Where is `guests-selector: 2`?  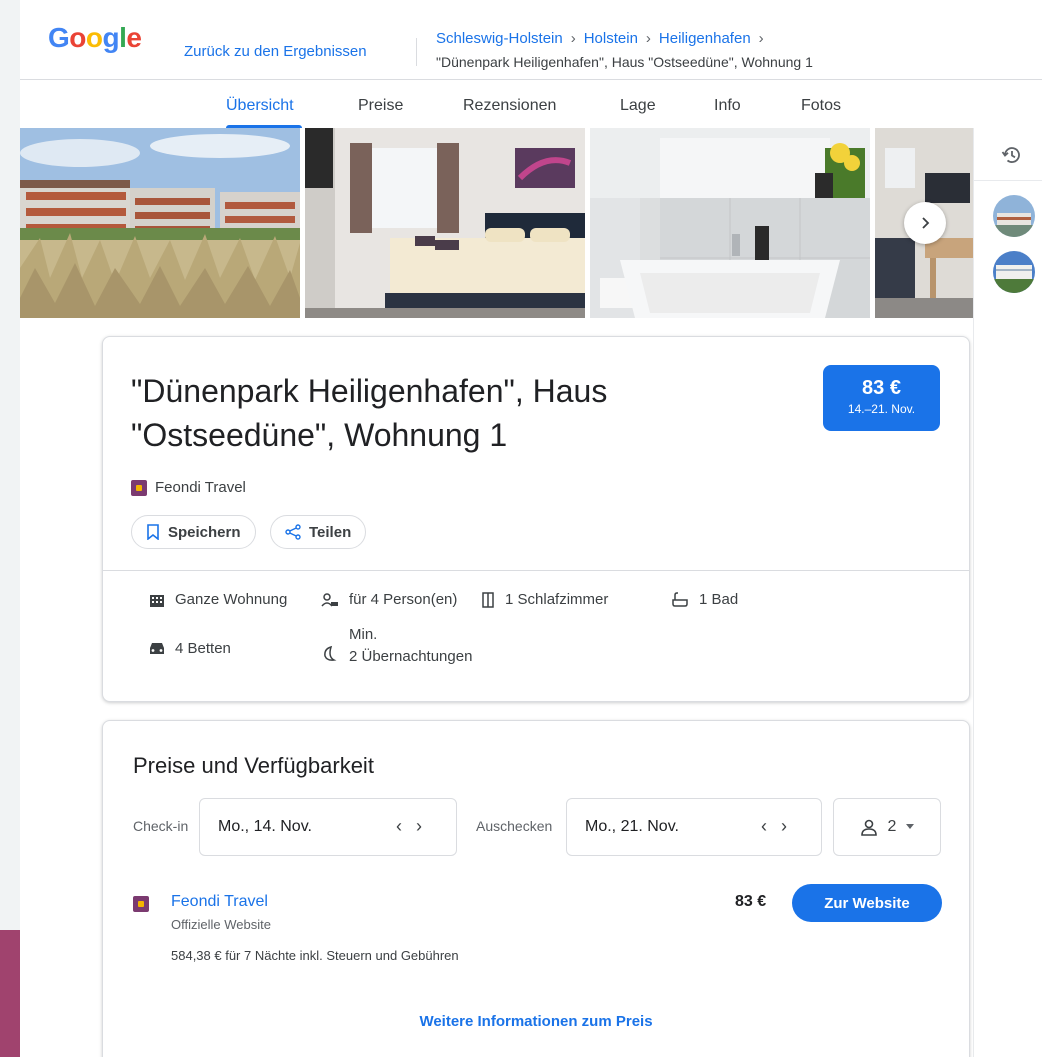 guests-selector: 2 is located at coordinates (887, 827).